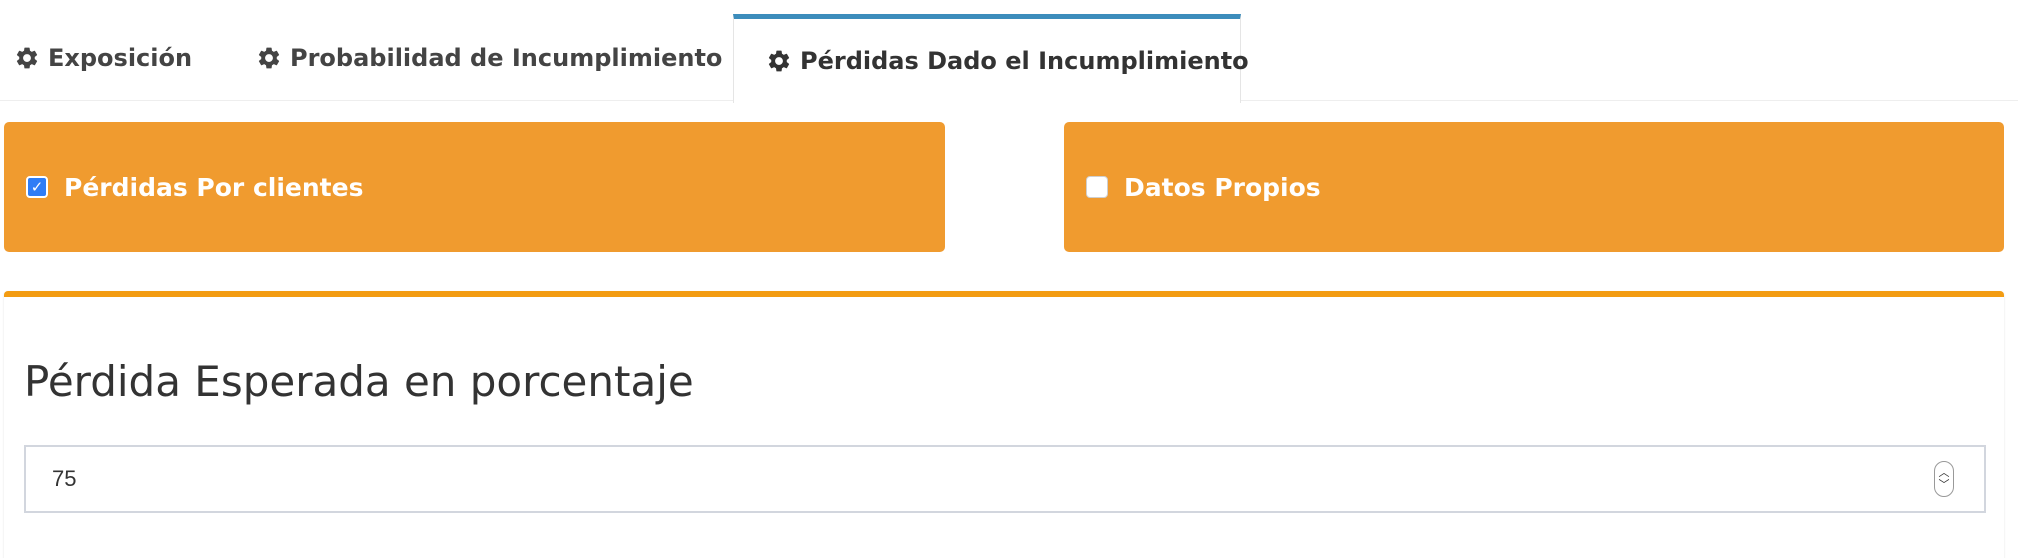  What do you see at coordinates (474, 187) in the screenshot?
I see `perdidas-por-clientes-box: ✓ Pérdidas Por clientes` at bounding box center [474, 187].